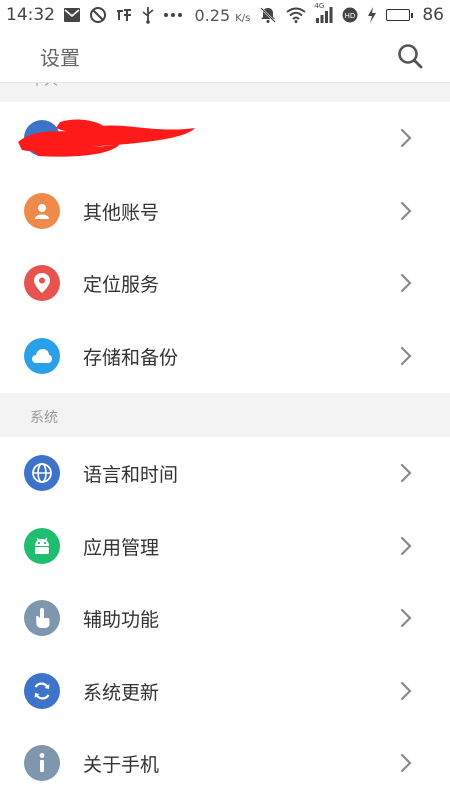 The width and height of the screenshot is (450, 800). I want to click on redaction-scribble, so click(106, 138).